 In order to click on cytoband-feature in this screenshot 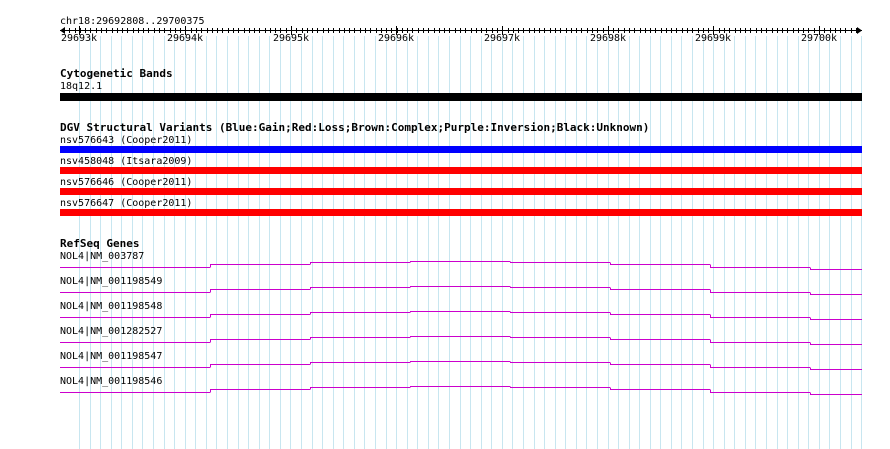, I will do `click(461, 97)`.